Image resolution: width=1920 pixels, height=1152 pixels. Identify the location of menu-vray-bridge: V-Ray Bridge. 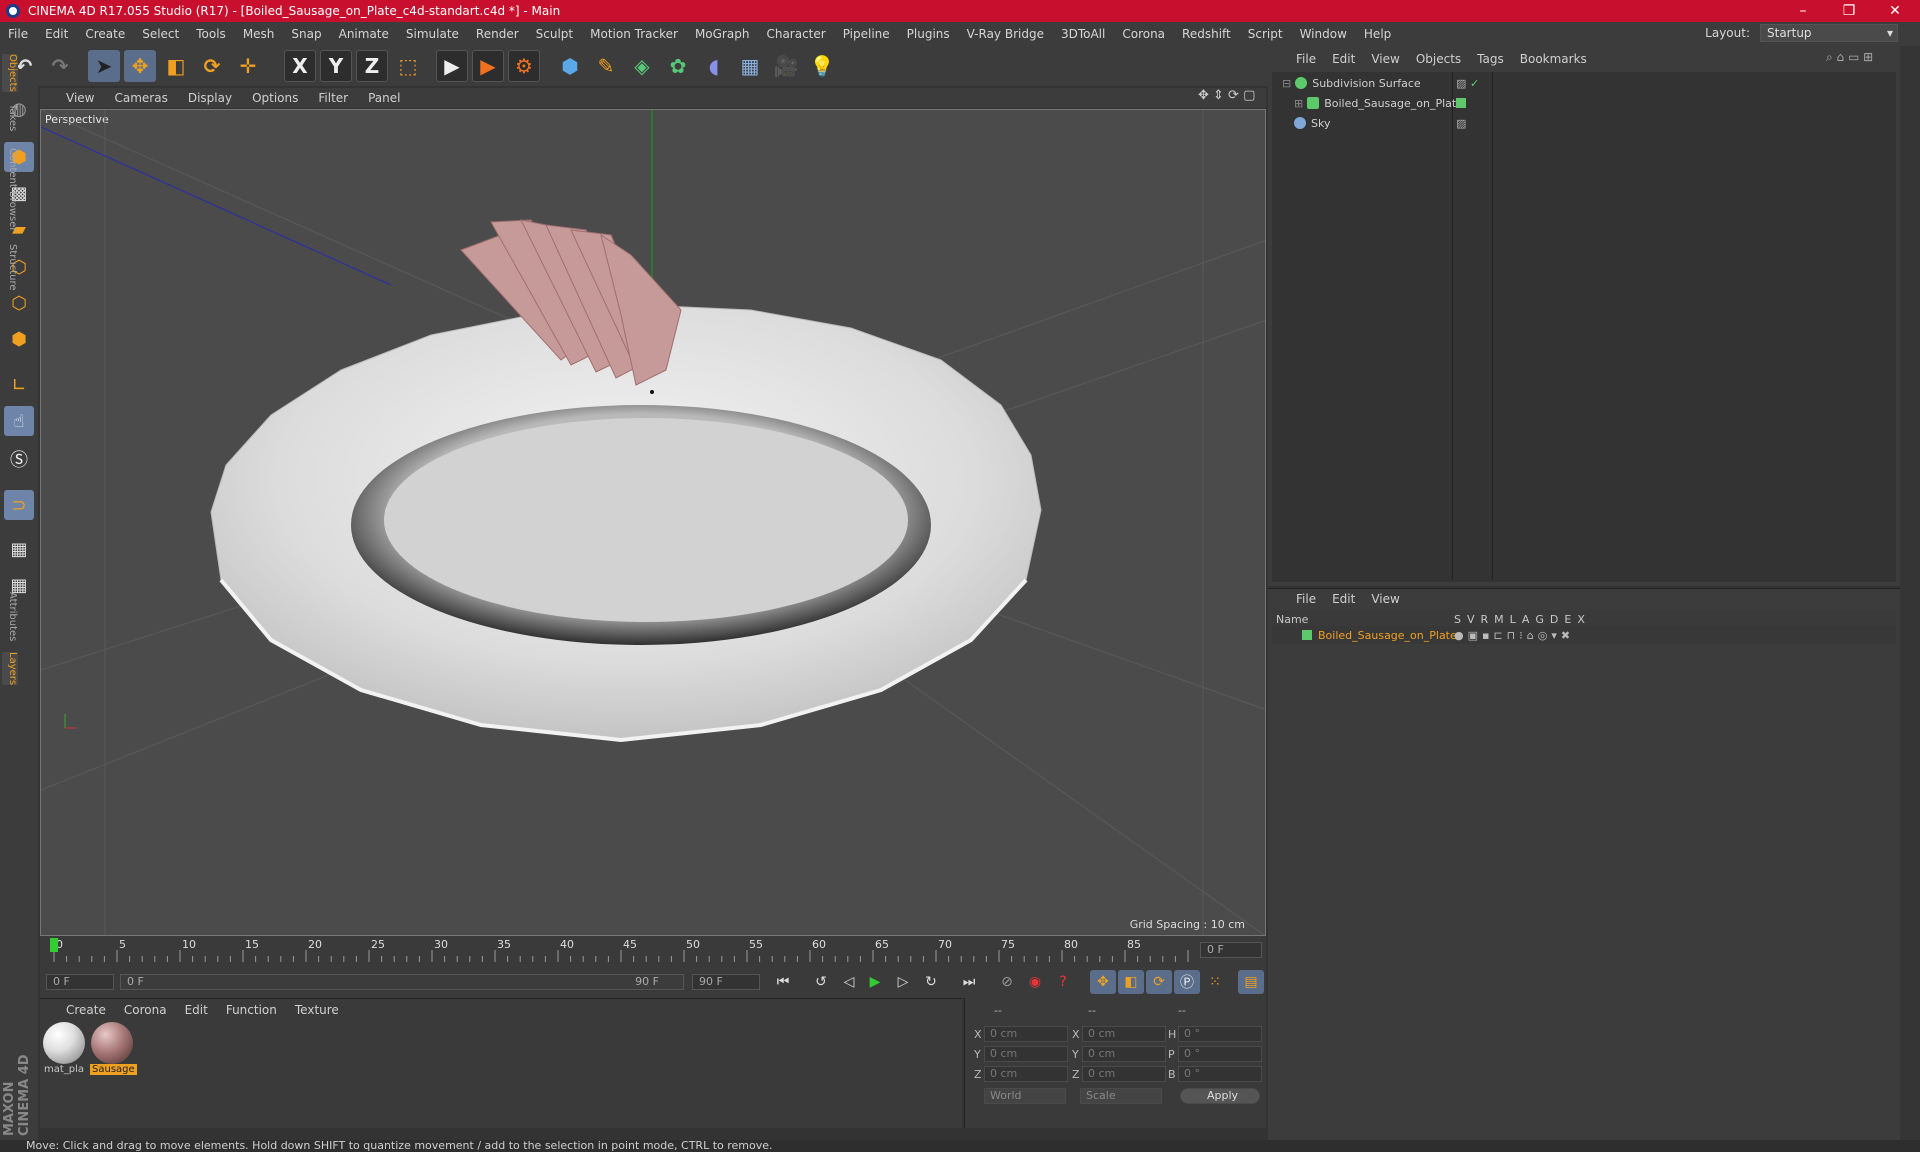
(1005, 34).